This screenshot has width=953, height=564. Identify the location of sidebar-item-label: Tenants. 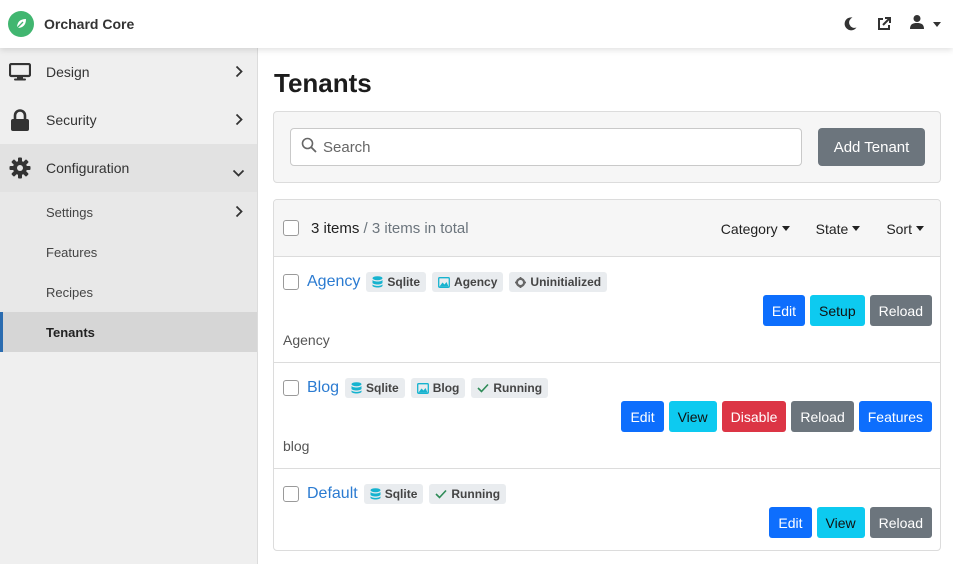
(70, 332).